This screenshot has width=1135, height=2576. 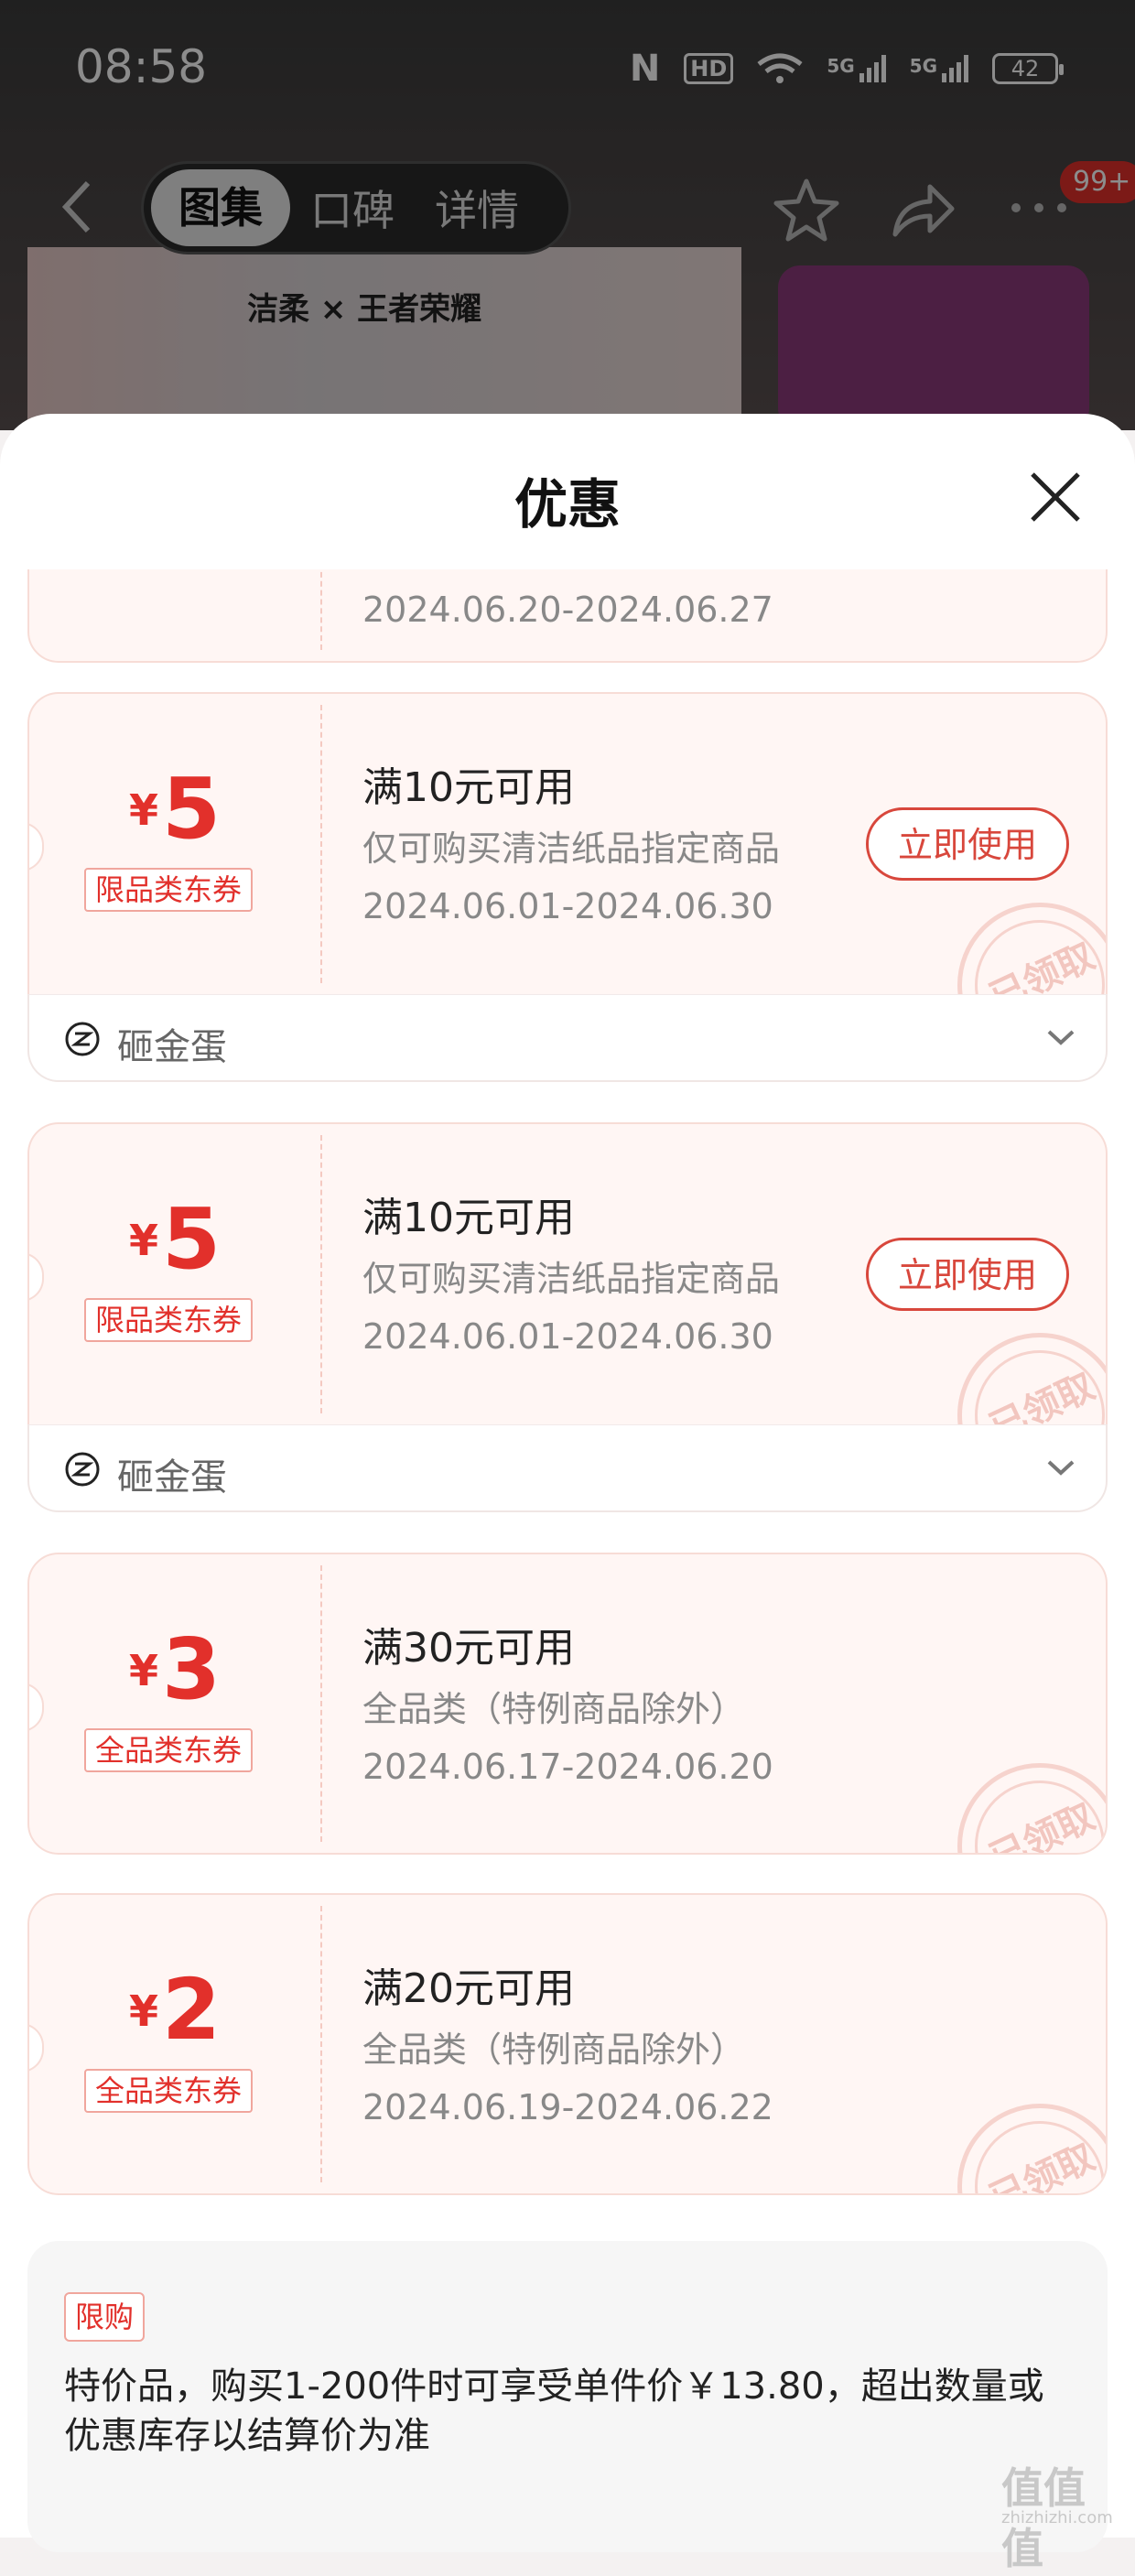 What do you see at coordinates (192, 1669) in the screenshot?
I see `coupon-value: 3` at bounding box center [192, 1669].